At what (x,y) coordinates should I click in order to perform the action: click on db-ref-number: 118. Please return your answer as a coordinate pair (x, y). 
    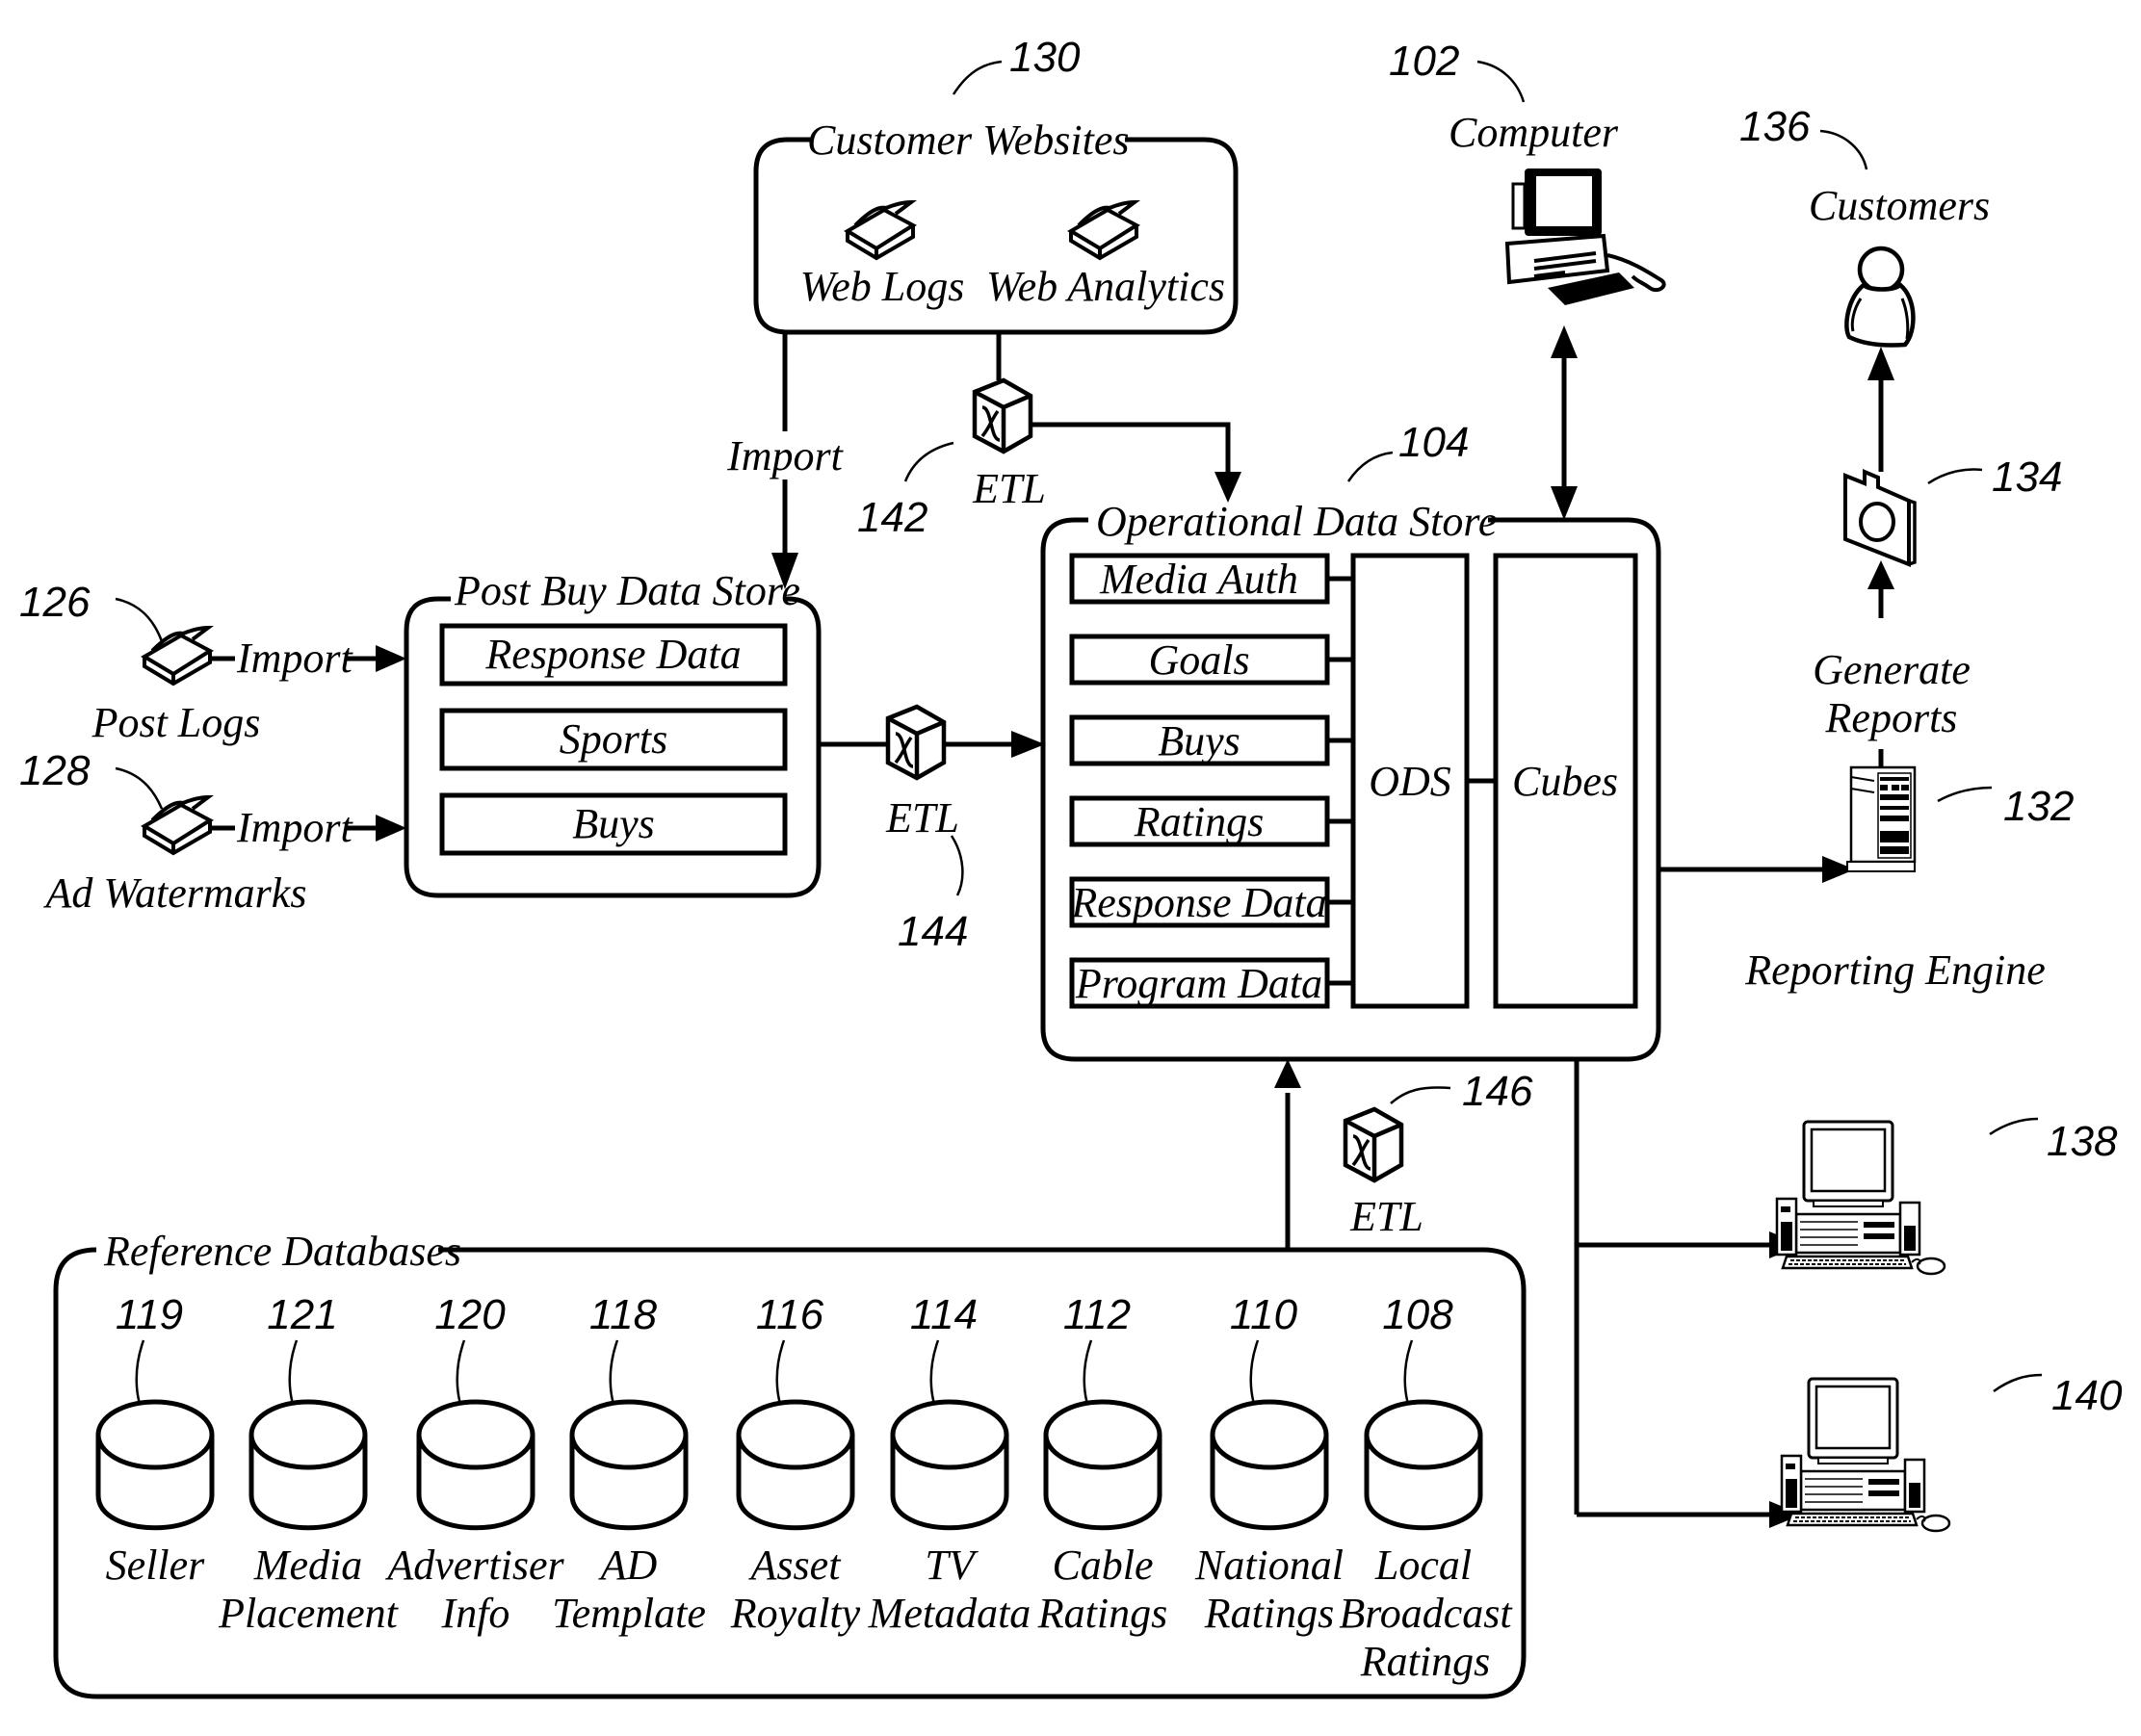
    Looking at the image, I should click on (623, 1314).